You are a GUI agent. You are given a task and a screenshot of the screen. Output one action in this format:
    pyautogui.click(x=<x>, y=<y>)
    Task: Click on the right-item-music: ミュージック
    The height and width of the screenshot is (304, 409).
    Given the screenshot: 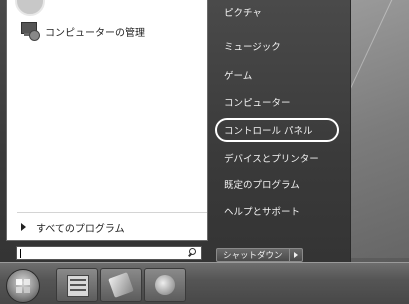 What is the action you would take?
    pyautogui.click(x=252, y=46)
    